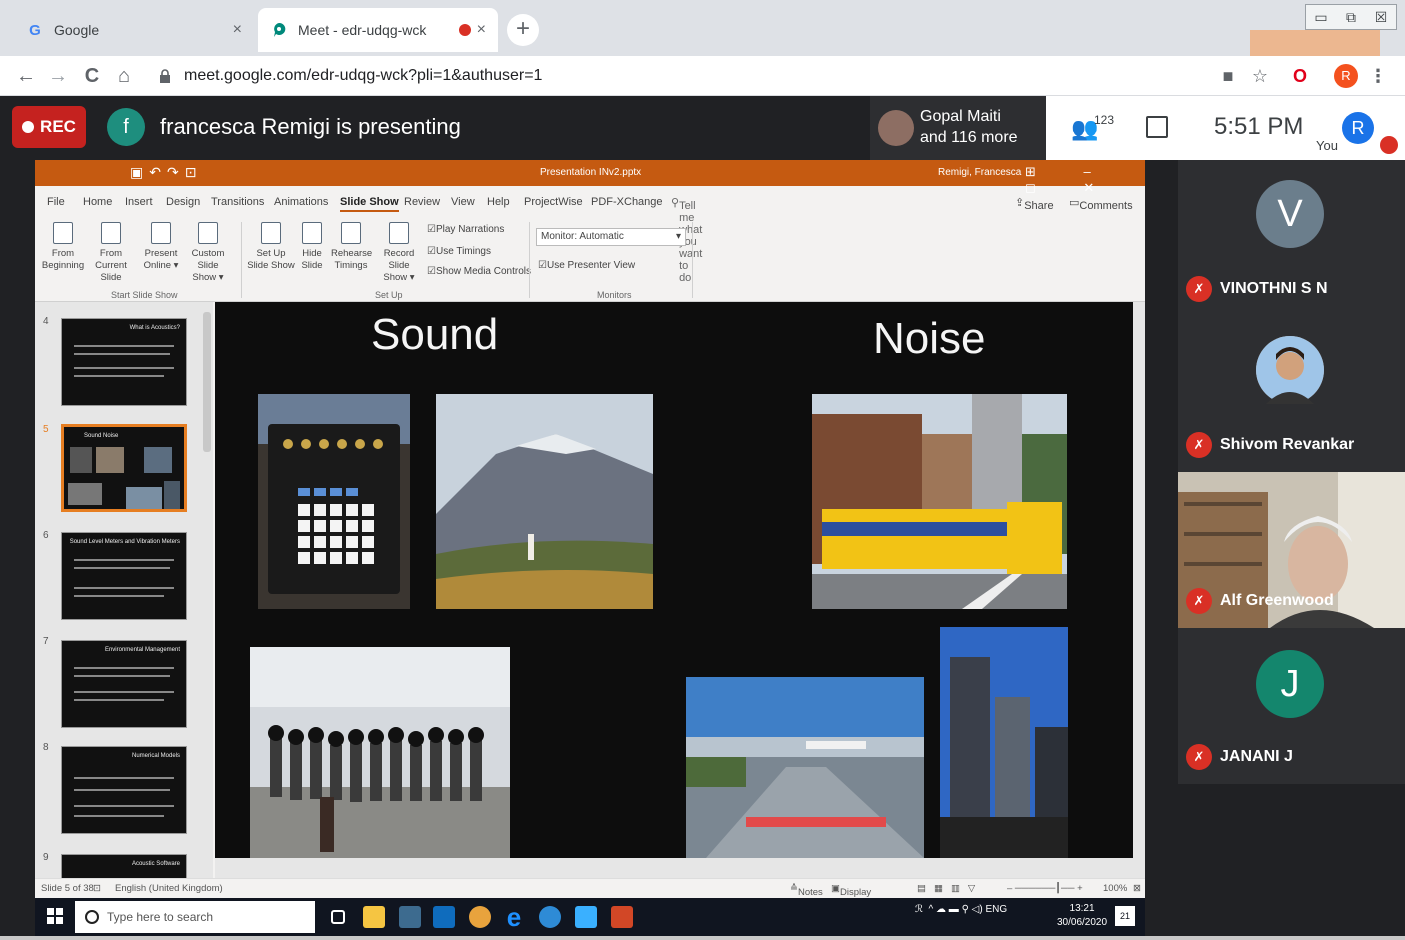 Image resolution: width=1405 pixels, height=940 pixels. I want to click on task-view-icon, so click(338, 917).